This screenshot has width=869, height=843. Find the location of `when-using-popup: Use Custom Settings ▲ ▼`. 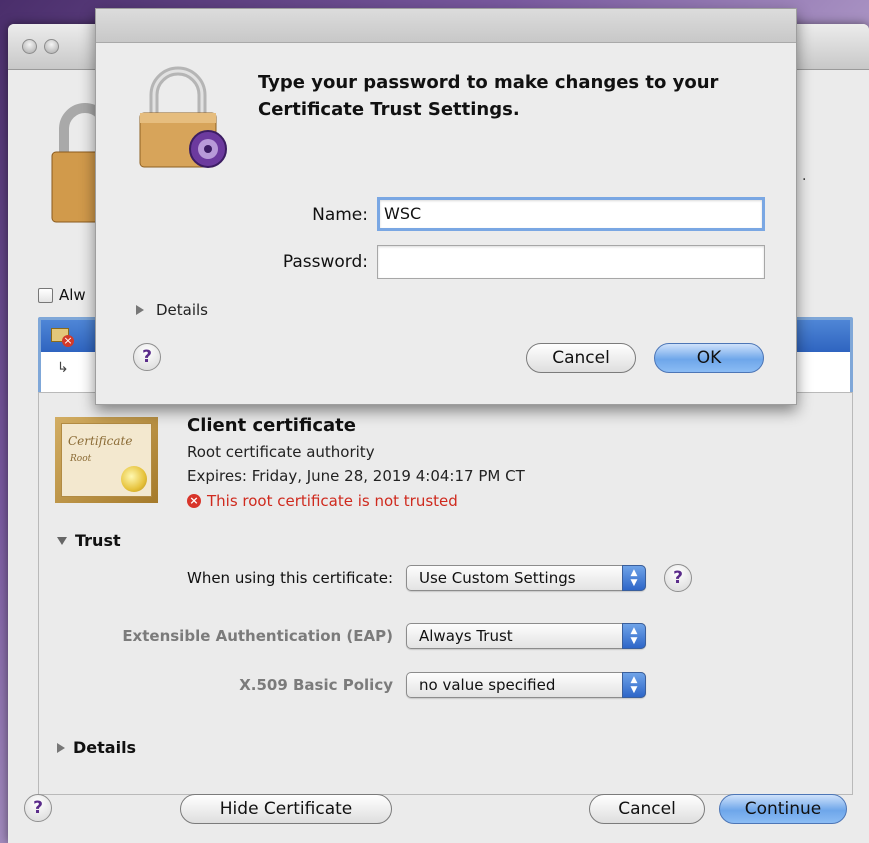

when-using-popup: Use Custom Settings ▲ ▼ is located at coordinates (526, 578).